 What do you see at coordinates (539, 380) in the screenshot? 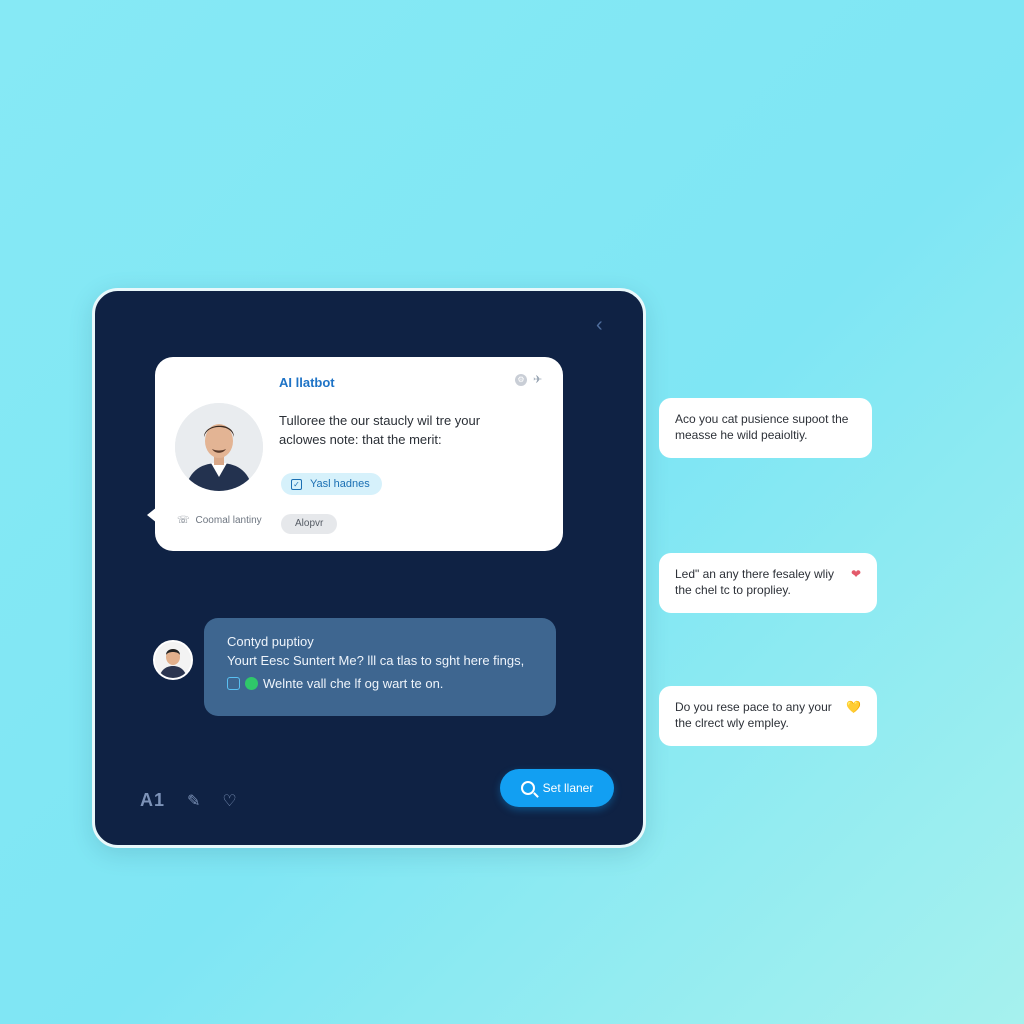
I see `bird-icon: ✈` at bounding box center [539, 380].